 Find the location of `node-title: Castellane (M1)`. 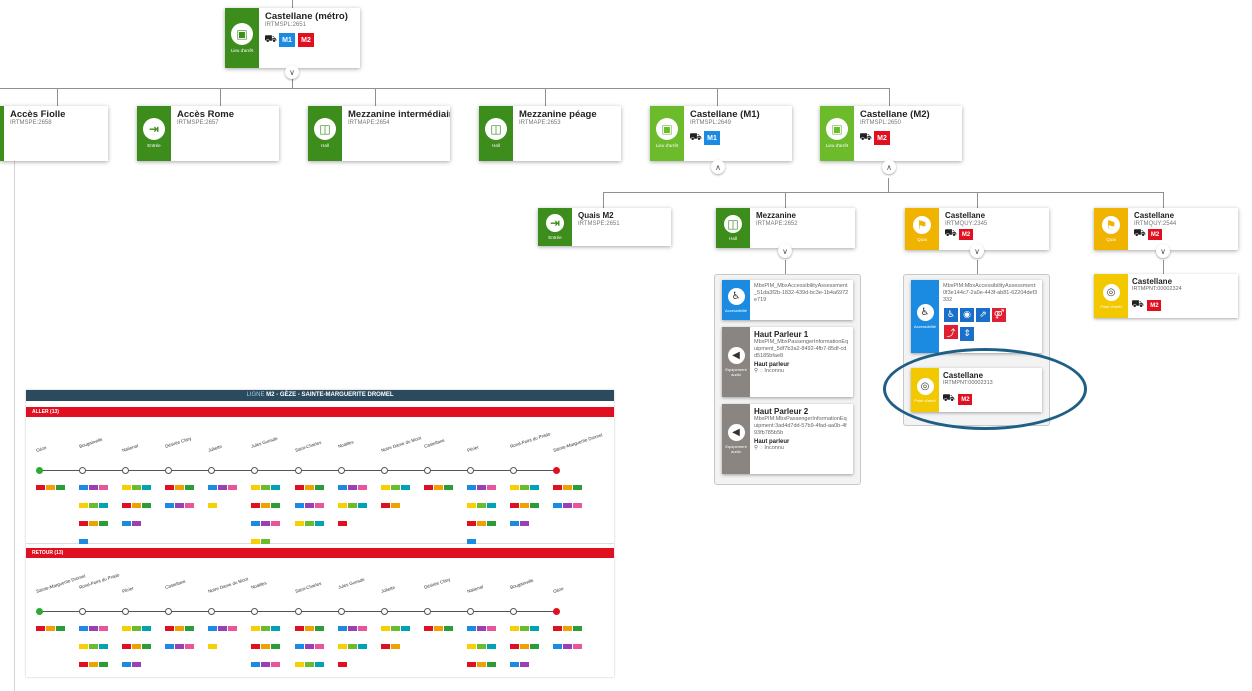

node-title: Castellane (M1) is located at coordinates (725, 114).